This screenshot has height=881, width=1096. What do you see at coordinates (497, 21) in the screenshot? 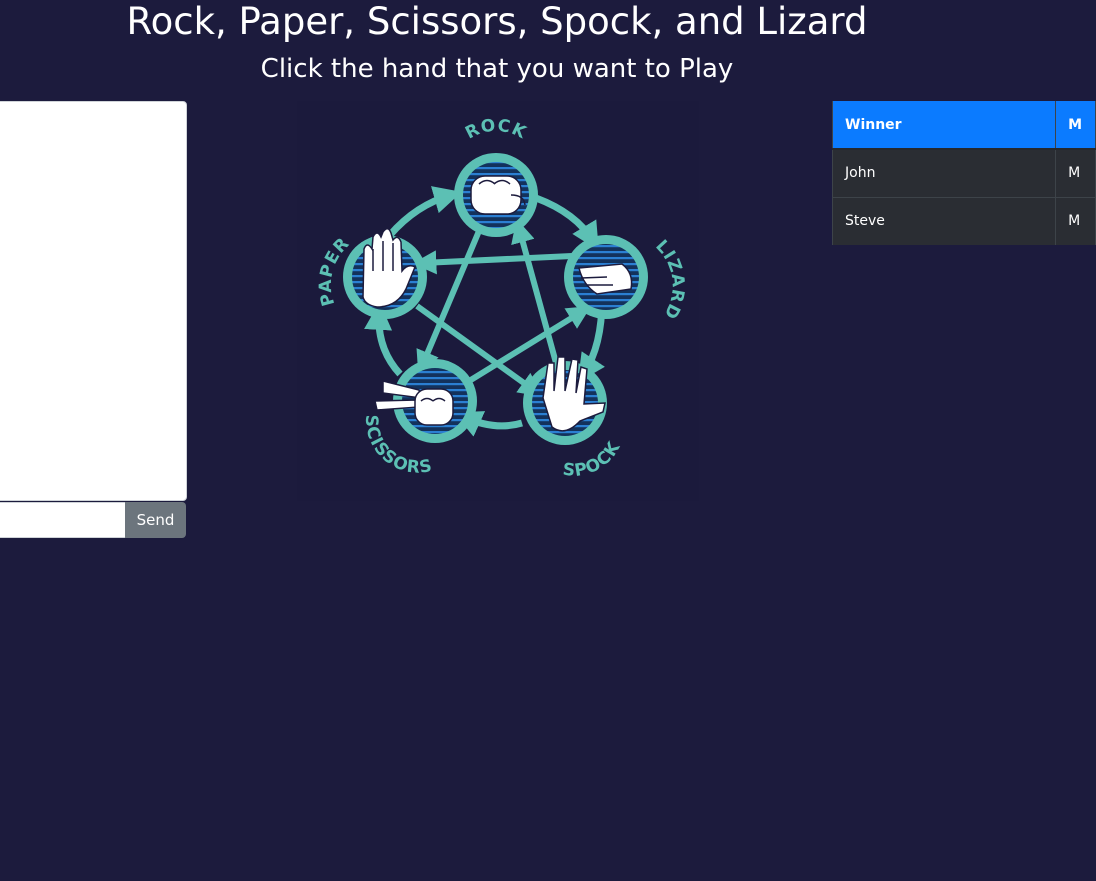
I see `page-title: Rock, Paper, Scissors, Spock, and Lizard` at bounding box center [497, 21].